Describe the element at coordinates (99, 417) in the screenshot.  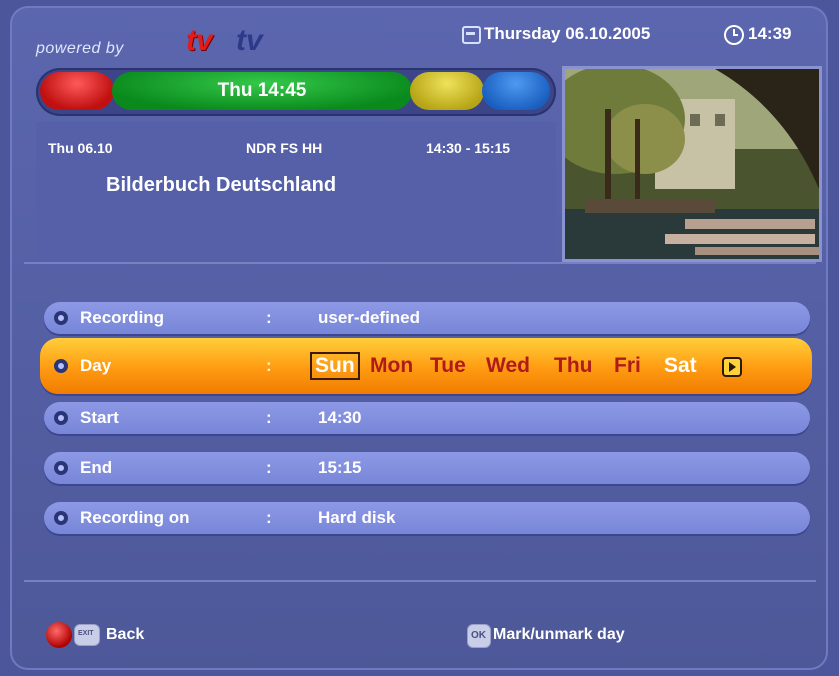
I see `row-label: Start` at that location.